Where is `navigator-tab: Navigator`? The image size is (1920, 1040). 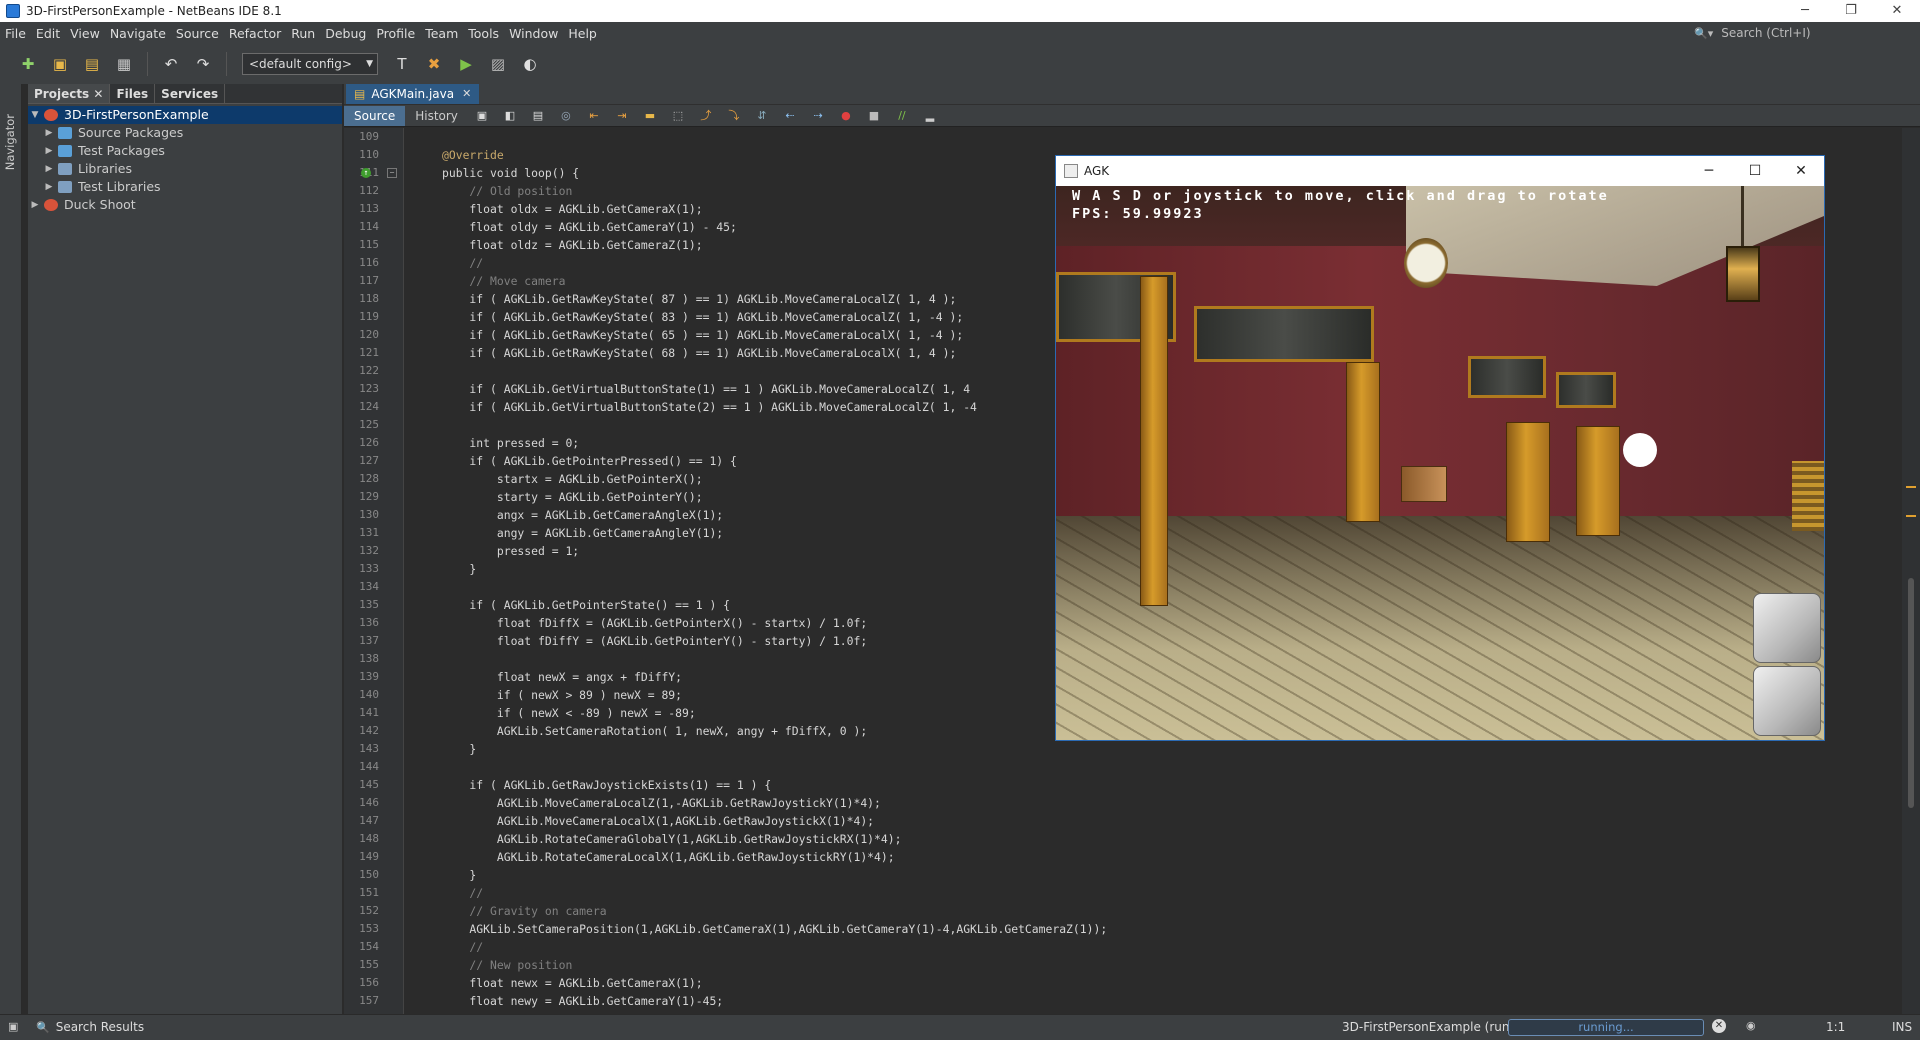
navigator-tab: Navigator is located at coordinates (10, 142).